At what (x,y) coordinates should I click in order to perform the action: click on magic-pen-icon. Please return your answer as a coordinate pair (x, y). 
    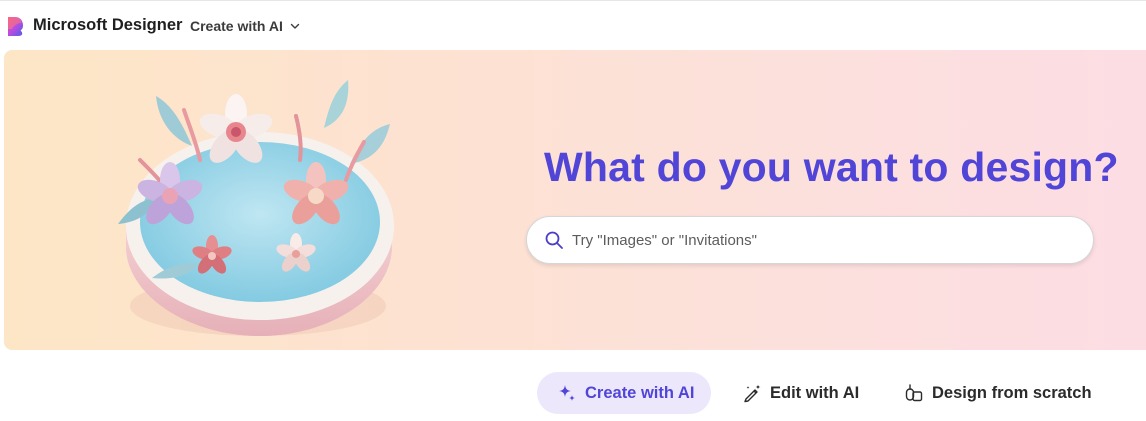
    Looking at the image, I should click on (752, 393).